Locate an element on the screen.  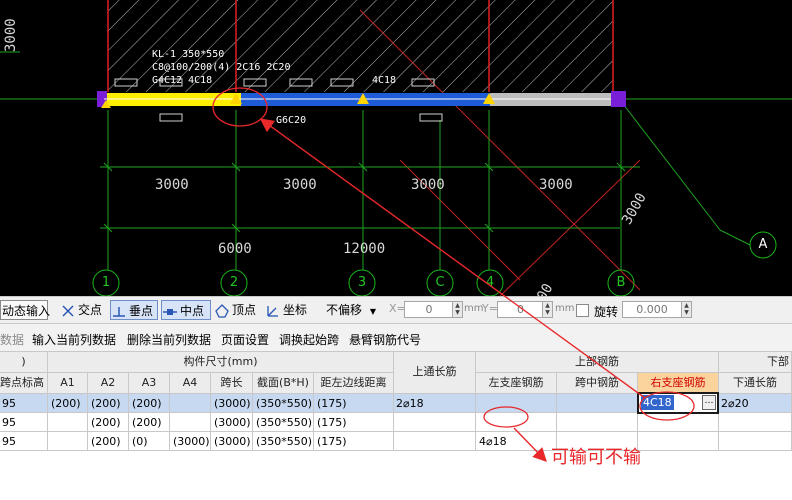
span-dim-4: 3000 is located at coordinates (556, 185).